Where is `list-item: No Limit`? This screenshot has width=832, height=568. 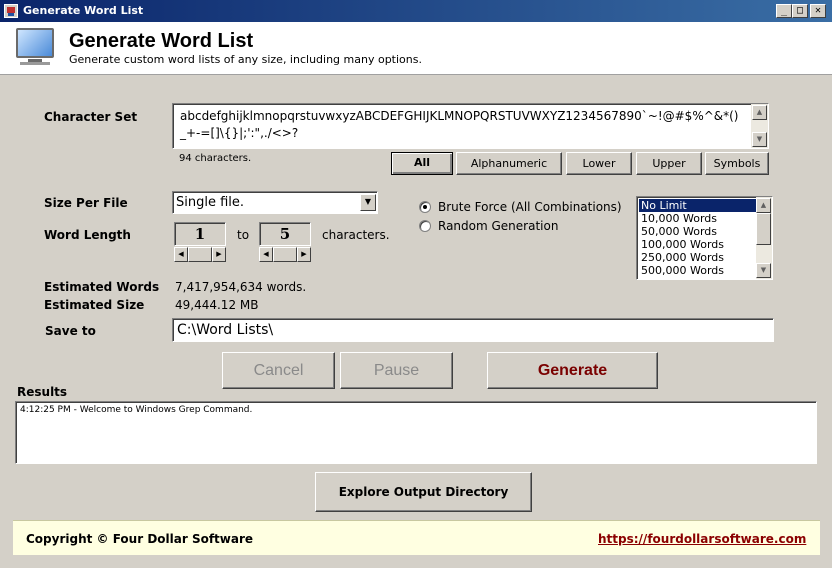
list-item: No Limit is located at coordinates (698, 205).